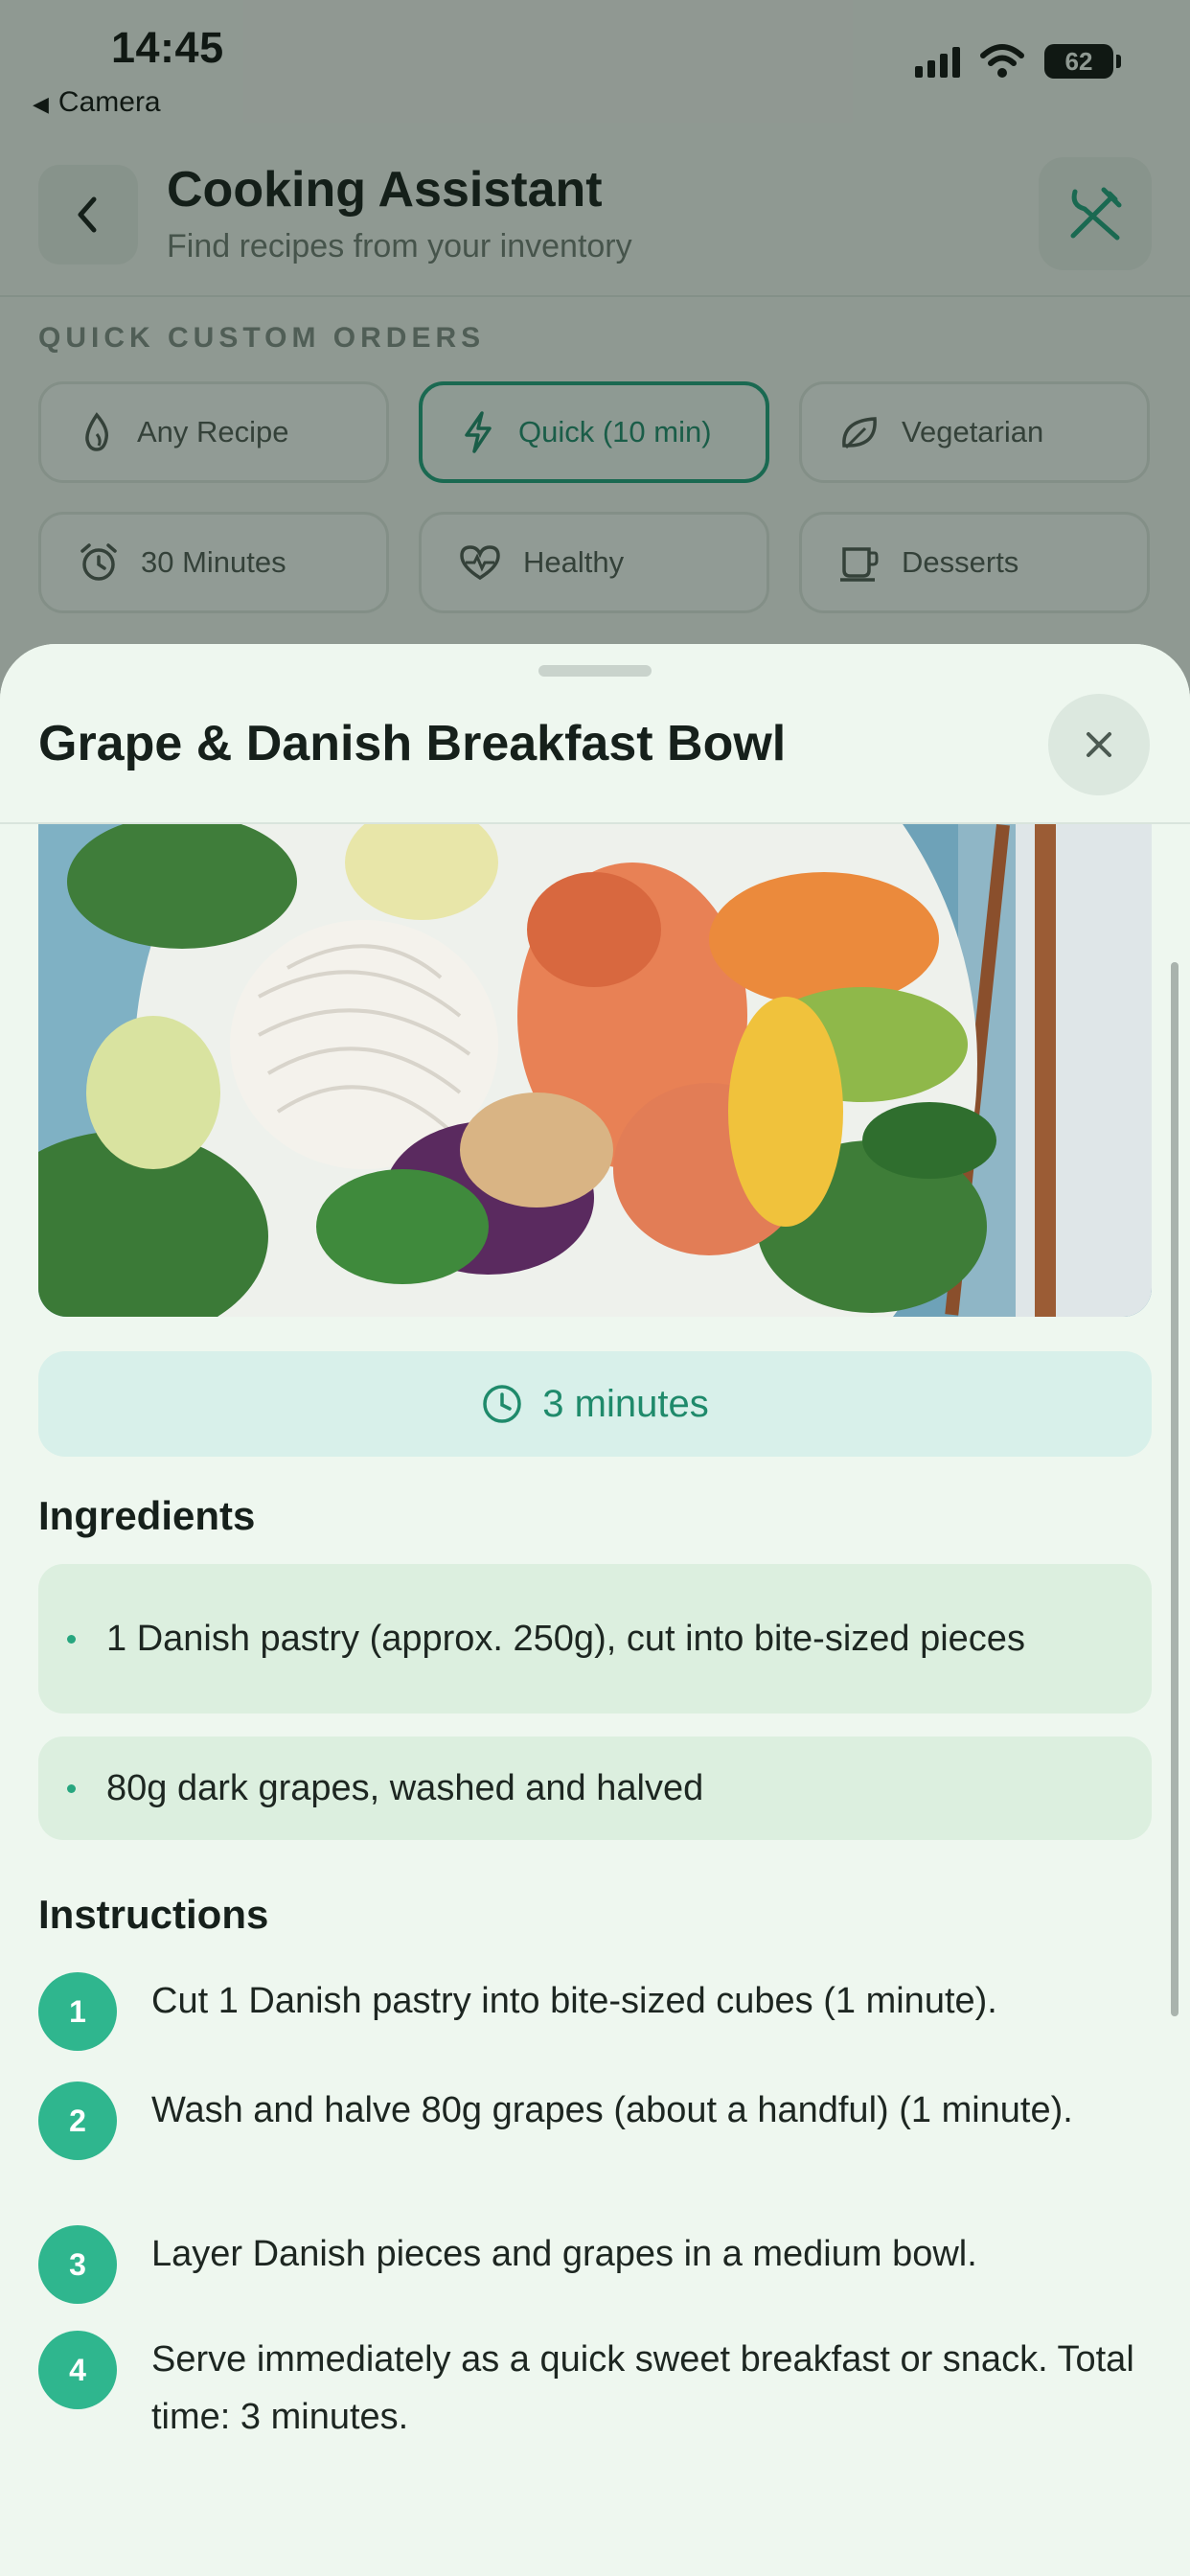 This screenshot has height=2576, width=1190. Describe the element at coordinates (413, 743) in the screenshot. I see `recipe-title: Grape & Danish Breakfast Bowl` at that location.